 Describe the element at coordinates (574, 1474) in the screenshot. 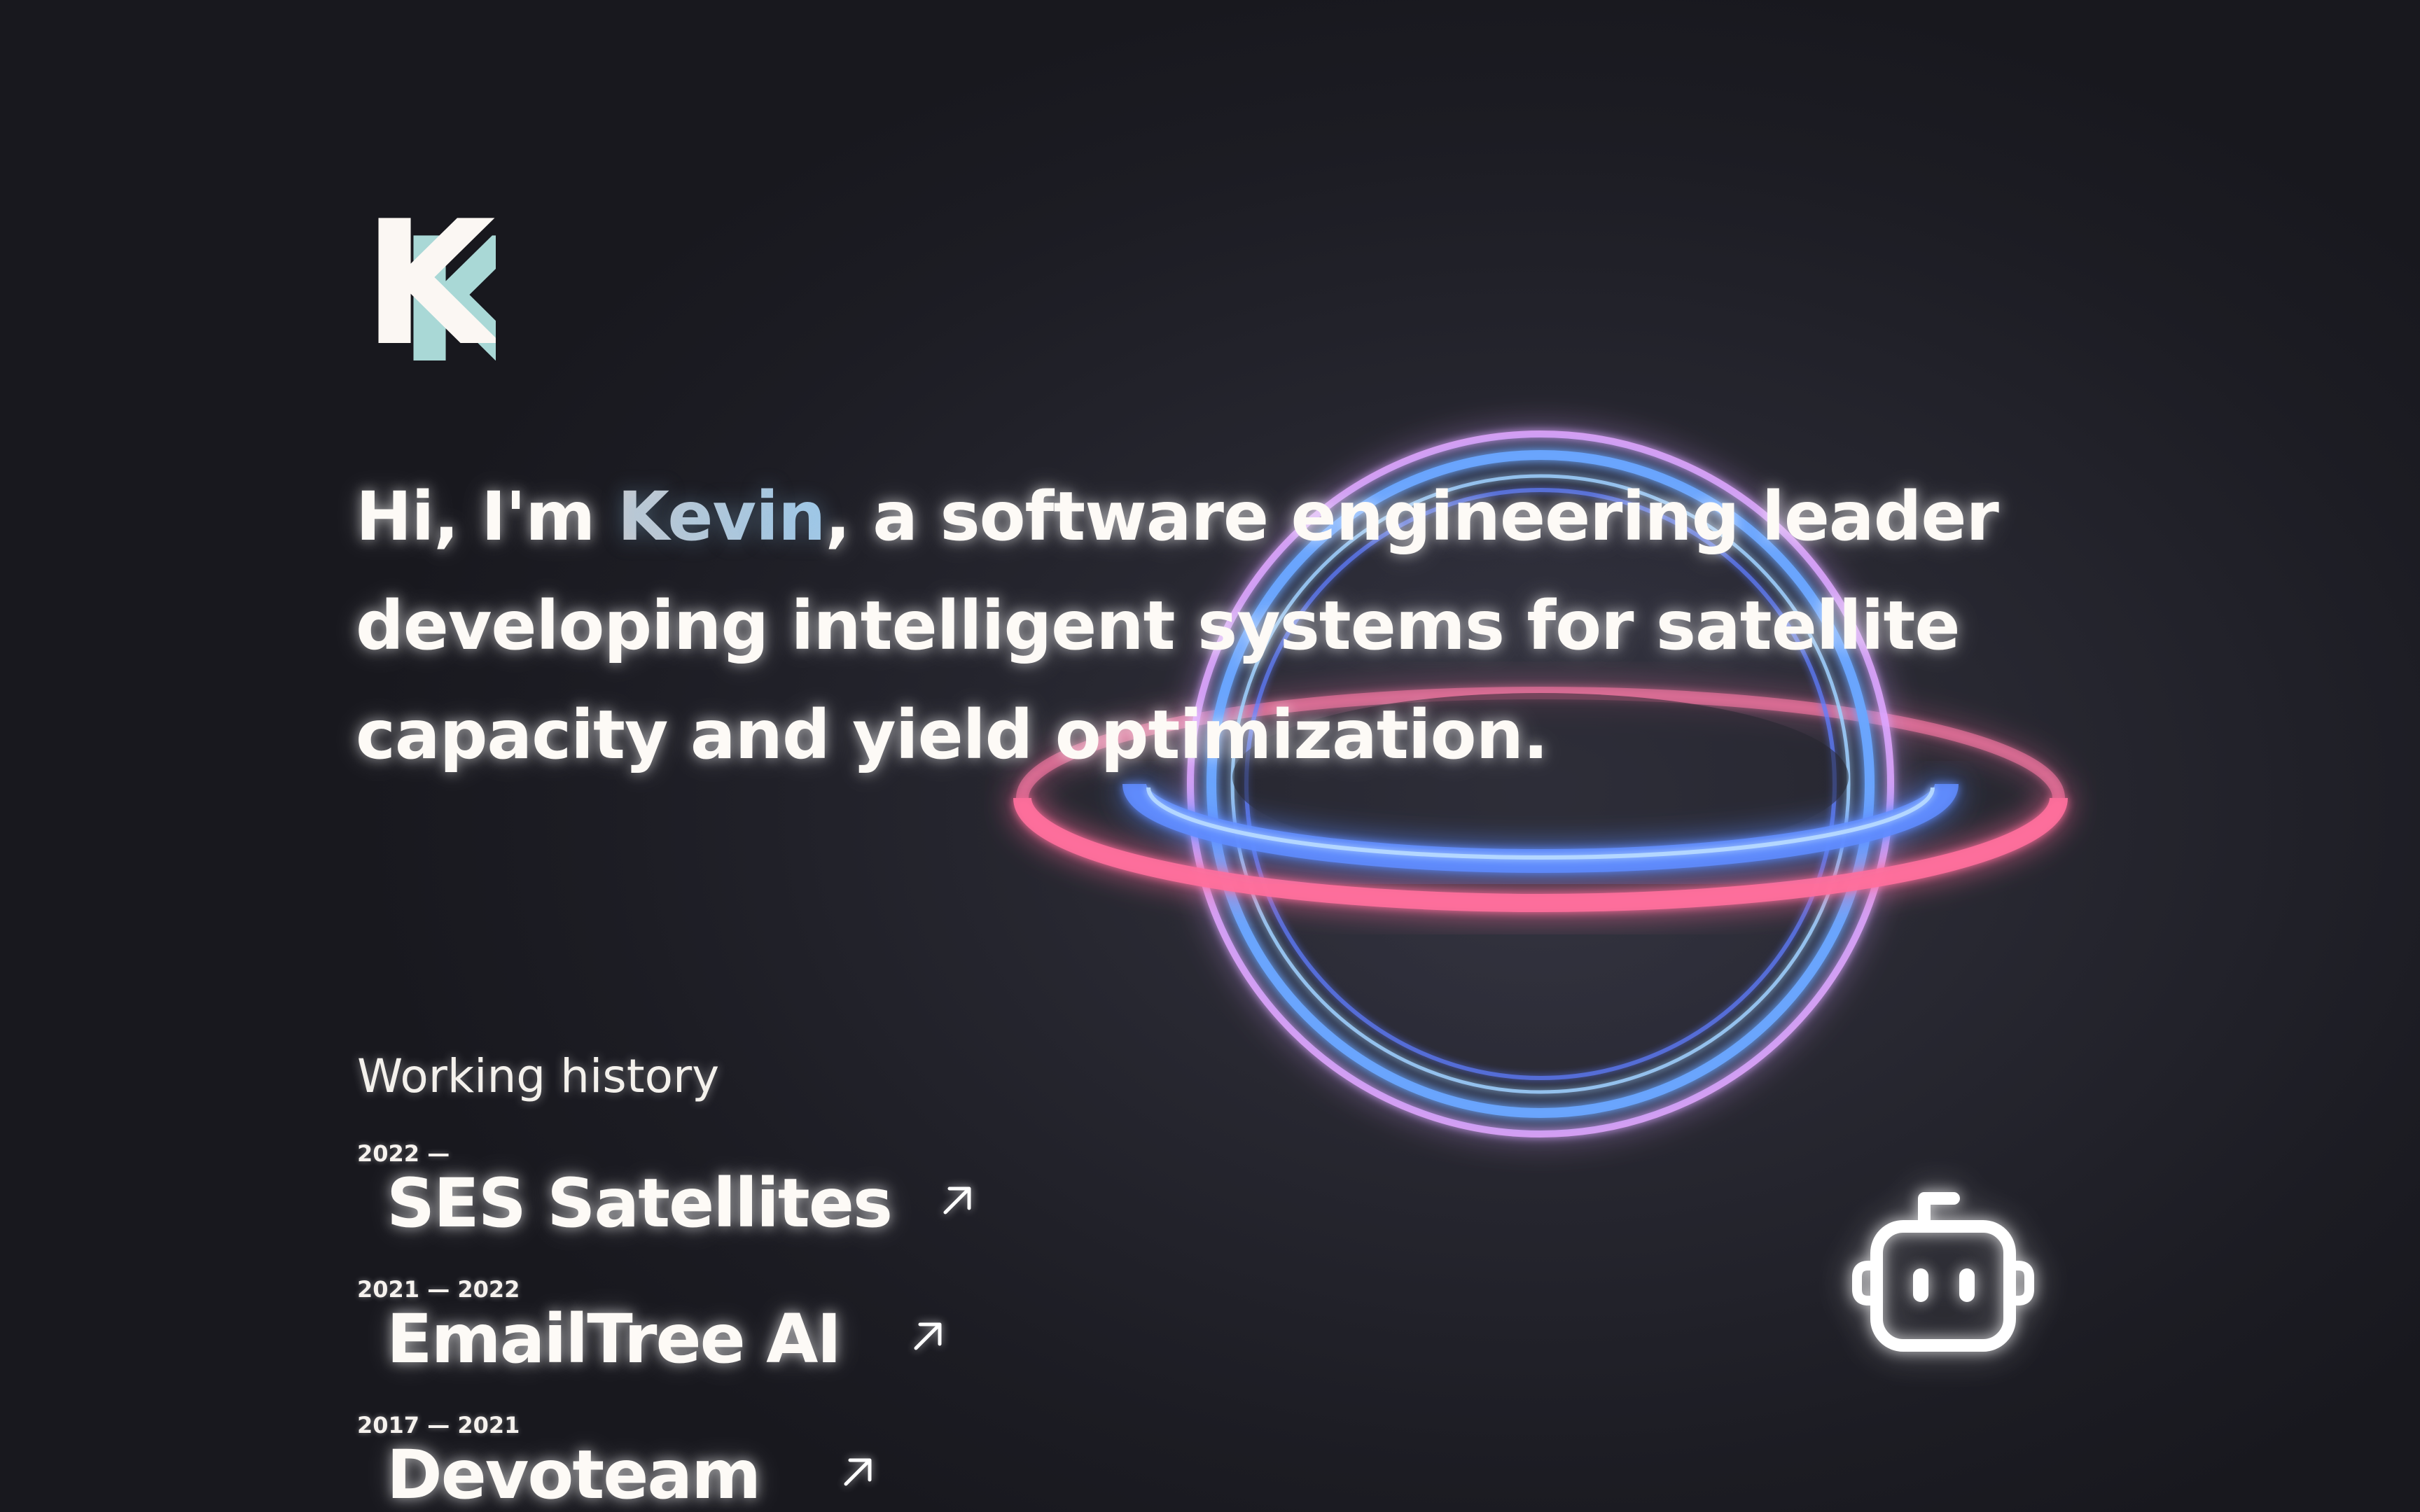

I see `job-company: Devoteam` at that location.